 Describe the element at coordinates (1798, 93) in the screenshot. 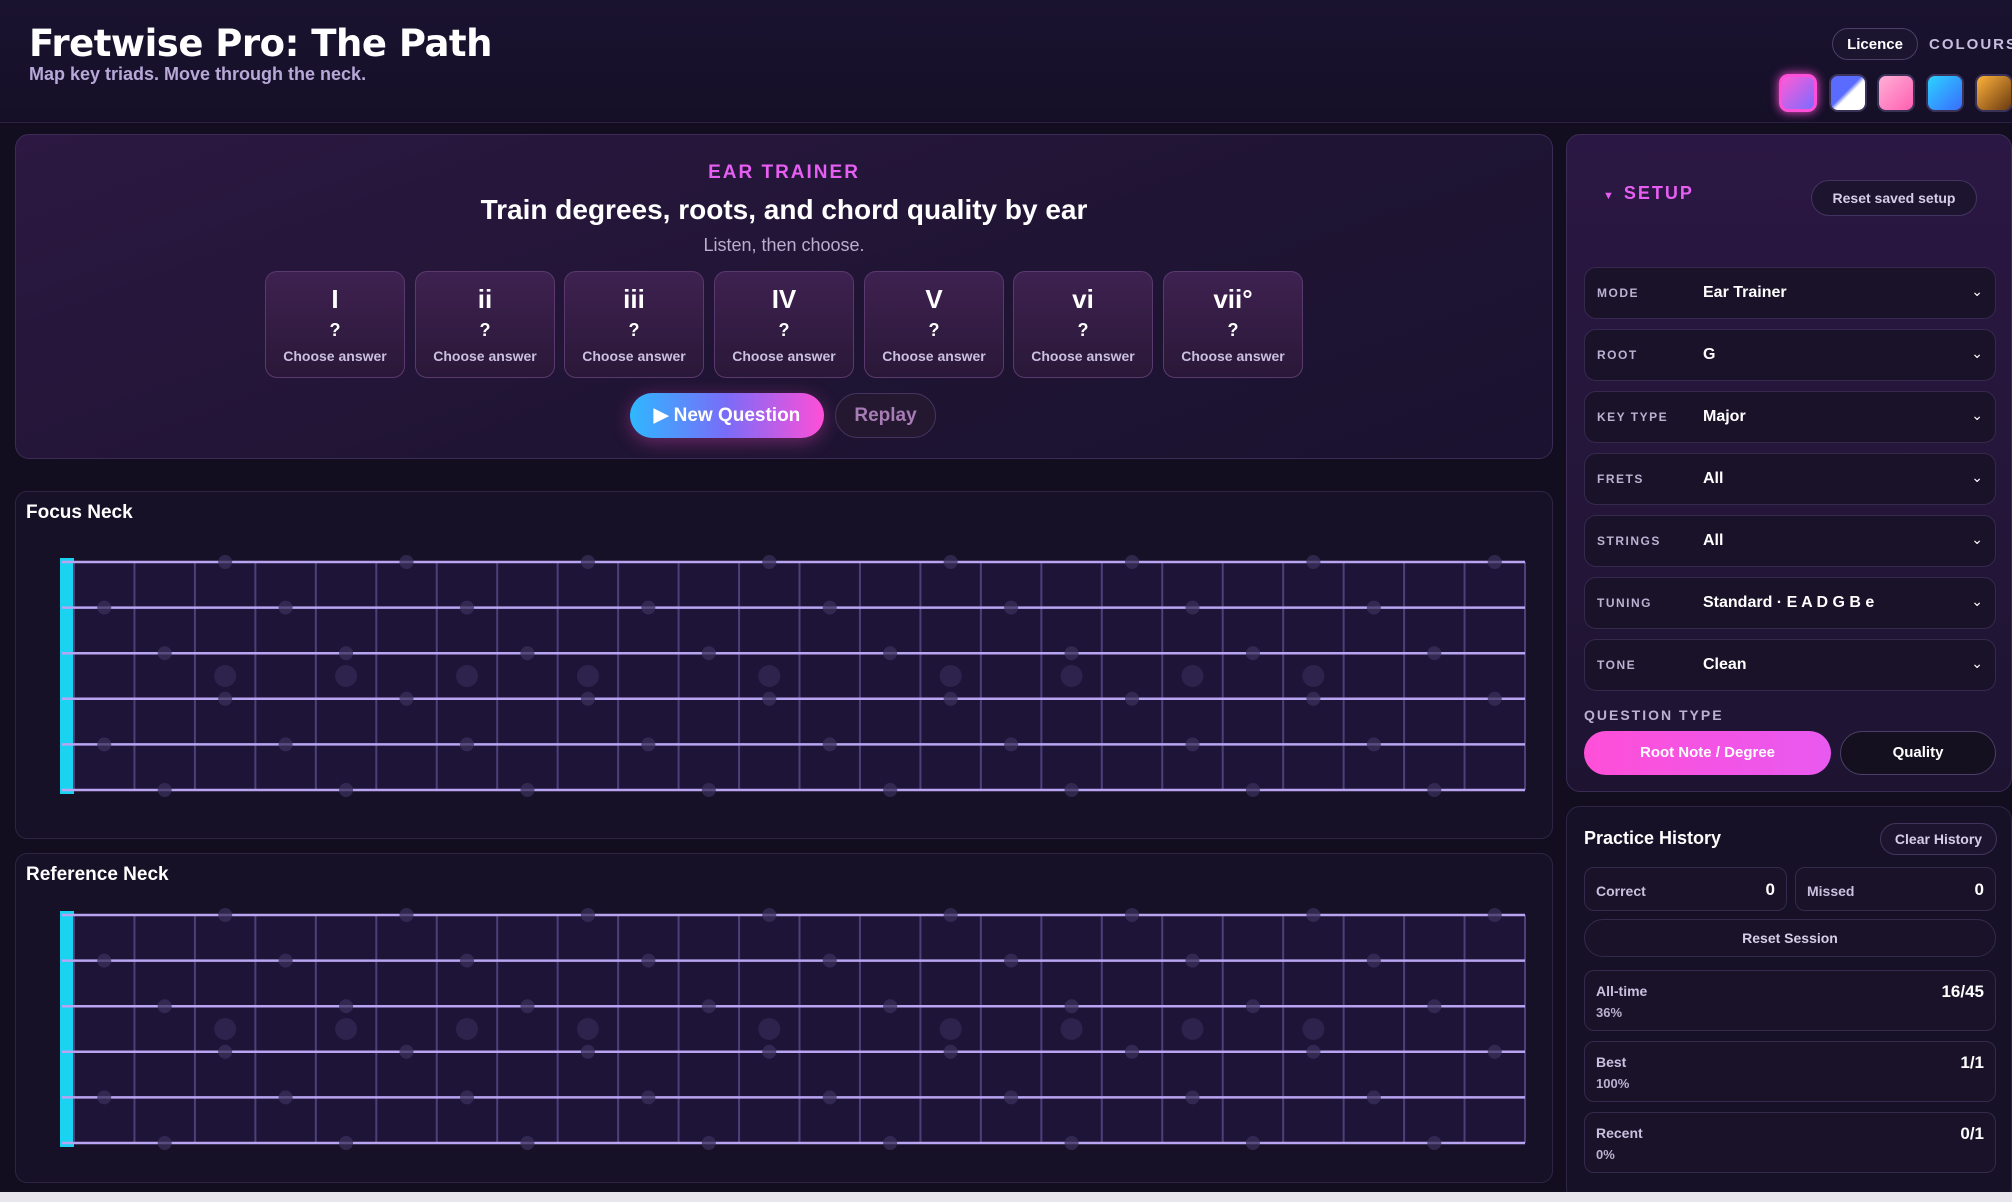

I see `colour-swatch-magenta` at that location.